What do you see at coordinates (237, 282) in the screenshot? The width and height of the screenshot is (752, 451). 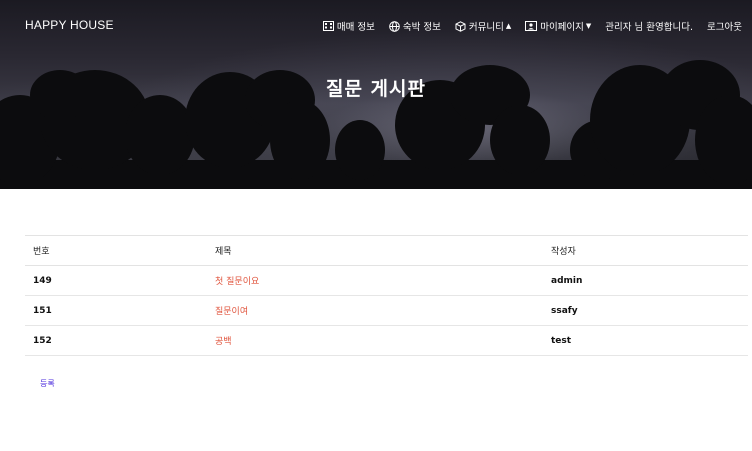 I see `post-title-link: 첫 질문이요` at bounding box center [237, 282].